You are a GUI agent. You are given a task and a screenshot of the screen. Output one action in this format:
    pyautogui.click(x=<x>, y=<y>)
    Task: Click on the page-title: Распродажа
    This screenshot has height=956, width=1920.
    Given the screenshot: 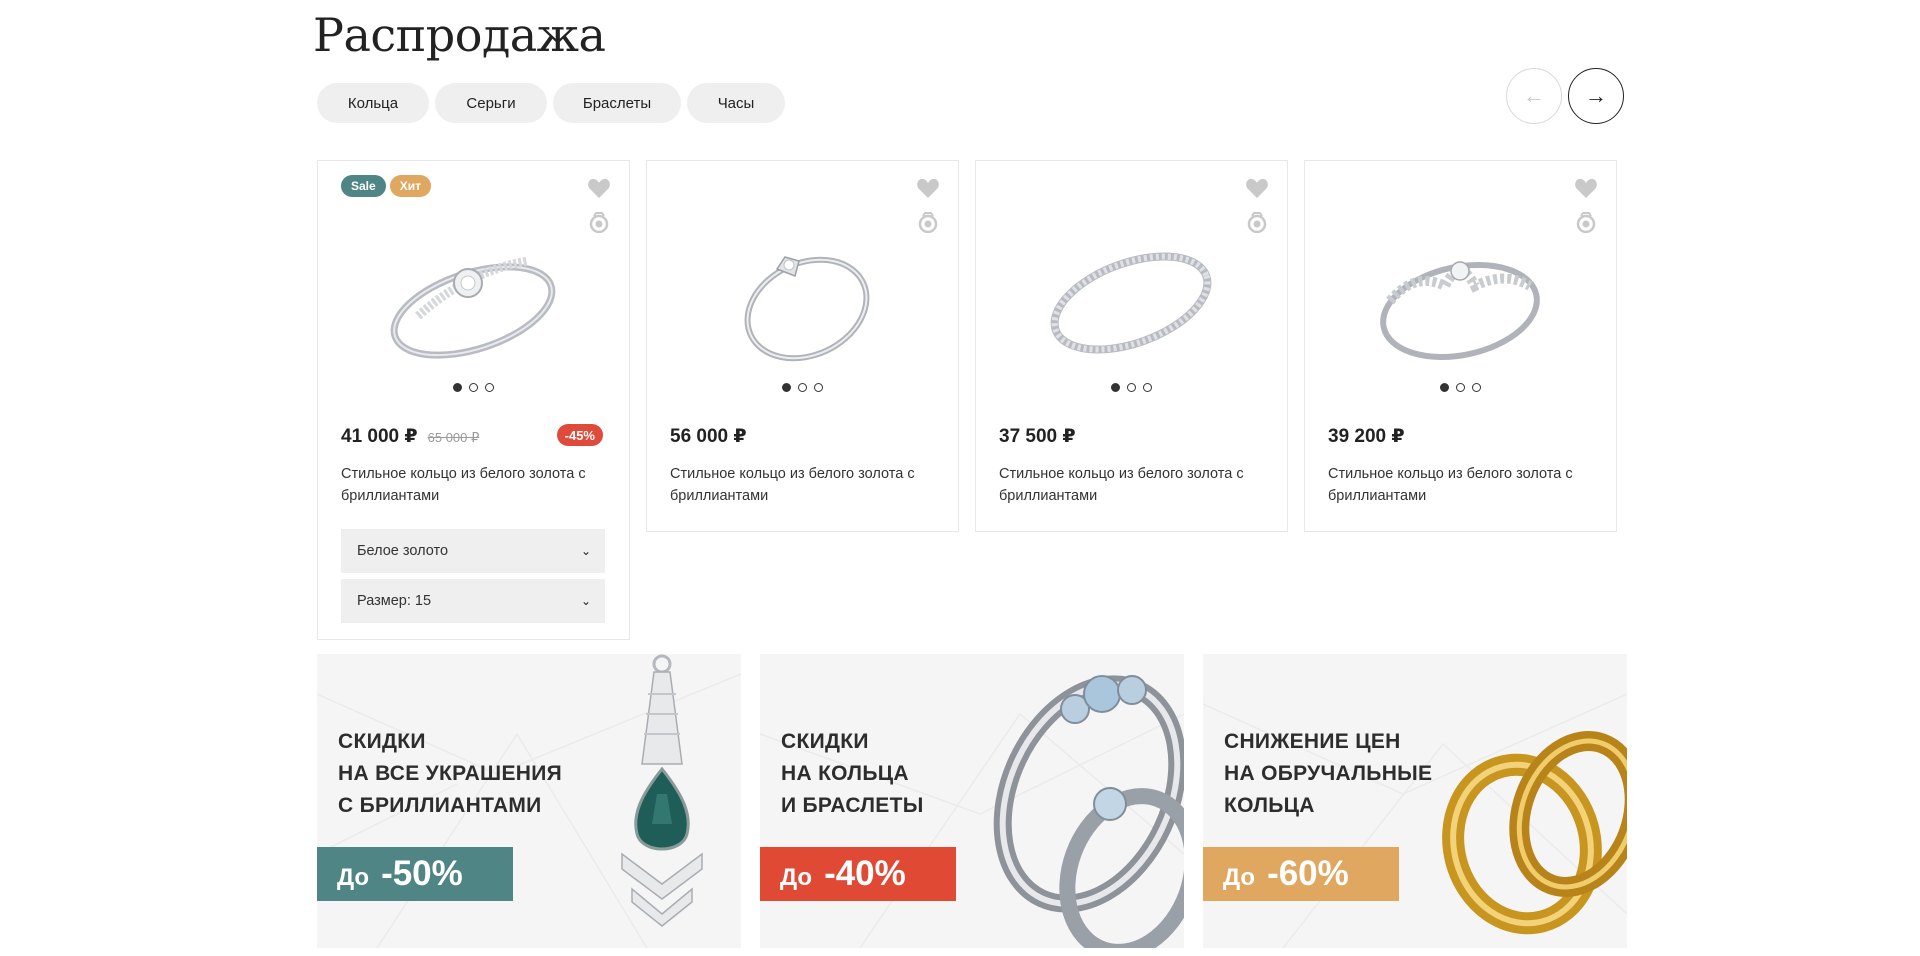 What is the action you would take?
    pyautogui.click(x=459, y=35)
    